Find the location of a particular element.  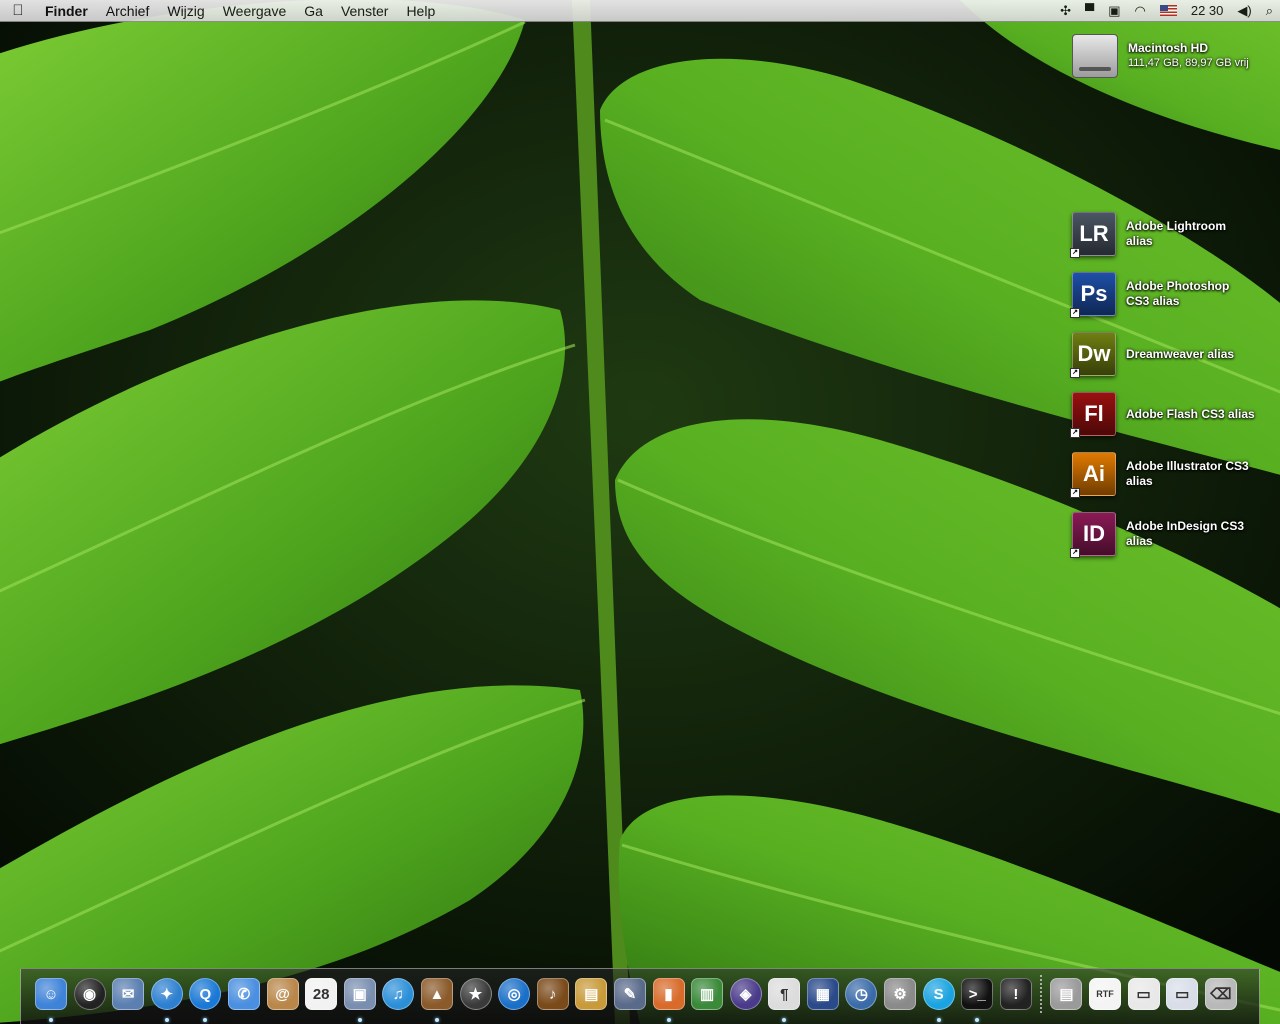

dock-item-textedit: ¶ is located at coordinates (784, 1000).